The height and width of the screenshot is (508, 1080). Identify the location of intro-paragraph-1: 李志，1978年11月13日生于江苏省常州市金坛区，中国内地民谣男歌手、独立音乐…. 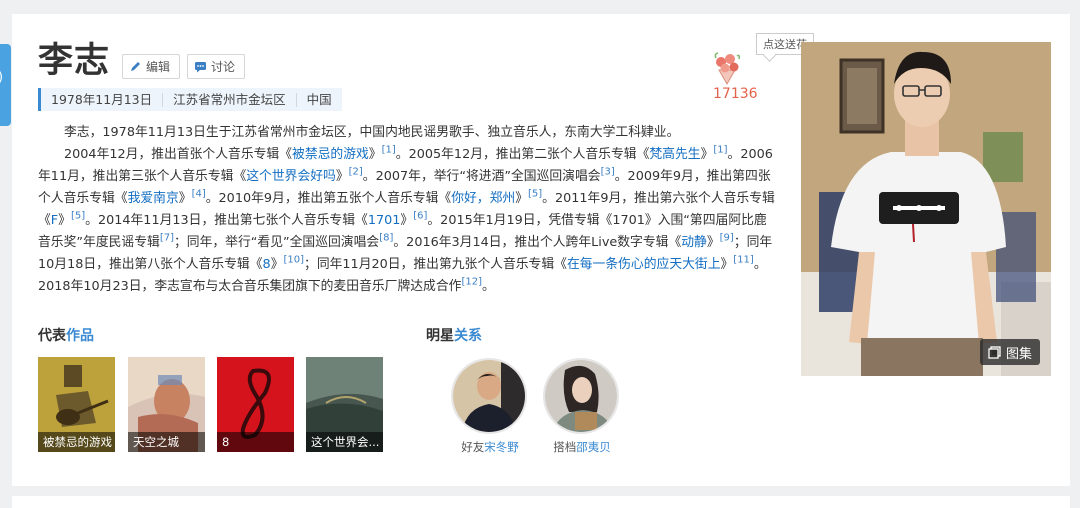
(372, 132).